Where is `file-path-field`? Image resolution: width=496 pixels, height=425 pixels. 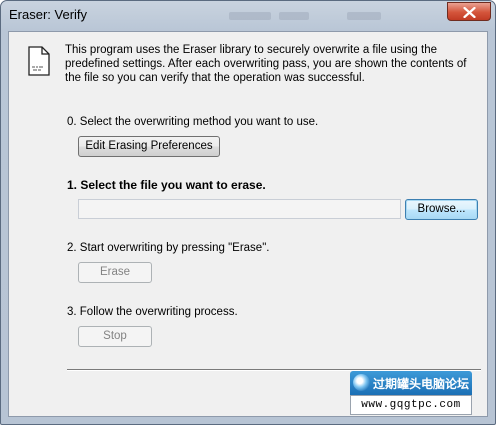
file-path-field is located at coordinates (239, 209).